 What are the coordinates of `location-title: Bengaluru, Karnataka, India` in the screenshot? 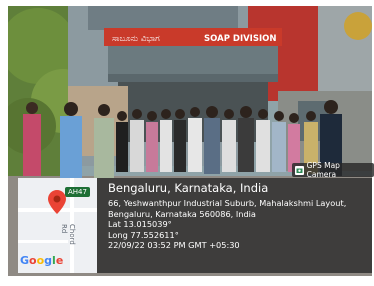 It's located at (188, 188).